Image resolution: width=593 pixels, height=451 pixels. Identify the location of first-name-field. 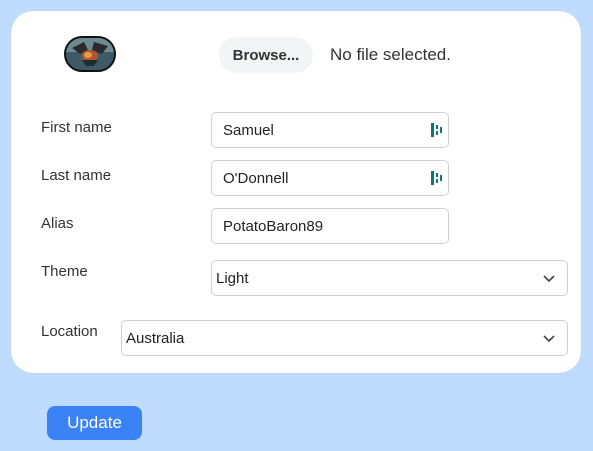
(330, 130).